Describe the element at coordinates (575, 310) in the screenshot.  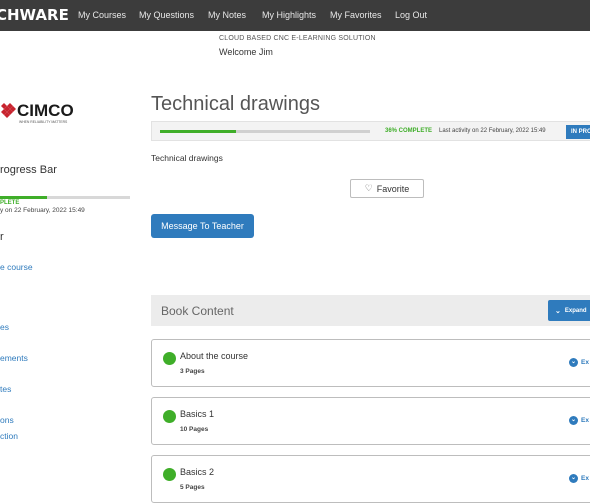
I see `expand-all-label: Expand` at that location.